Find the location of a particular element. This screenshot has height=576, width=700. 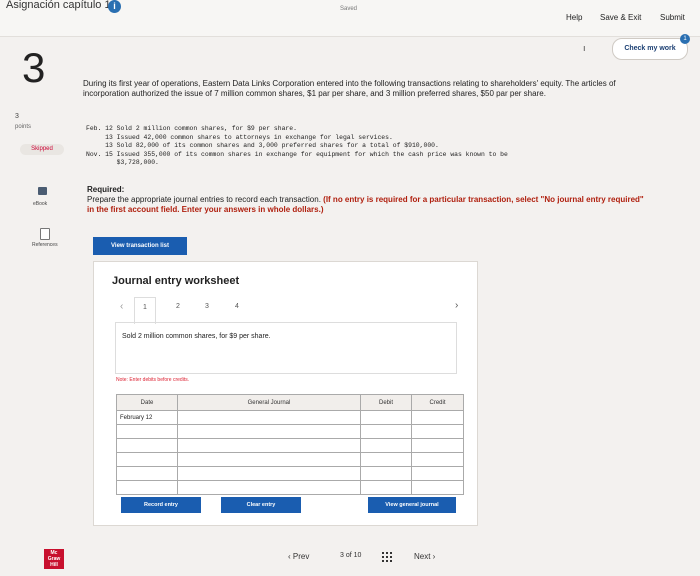

points-value: 3 is located at coordinates (17, 116).